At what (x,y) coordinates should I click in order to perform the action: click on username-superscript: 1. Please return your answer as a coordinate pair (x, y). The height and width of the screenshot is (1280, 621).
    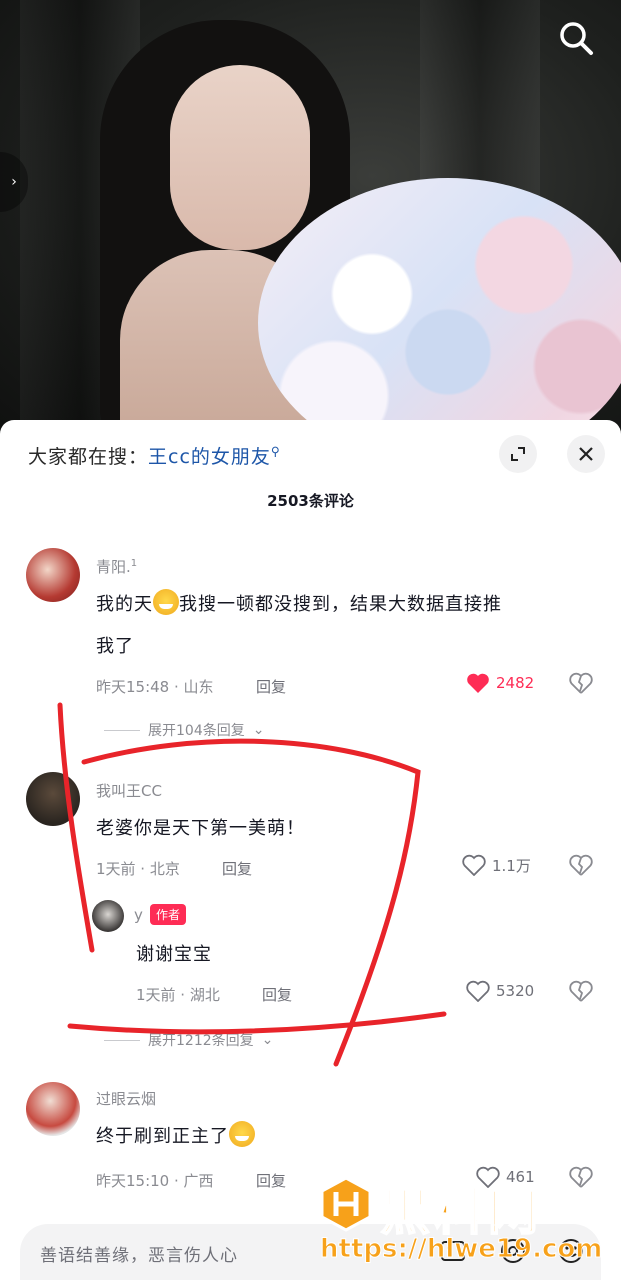
    Looking at the image, I should click on (134, 563).